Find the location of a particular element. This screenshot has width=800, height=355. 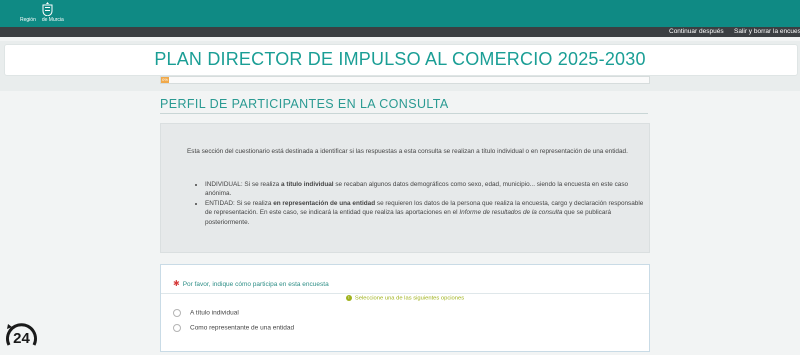

region-logo: Región de Murcia is located at coordinates (46, 13).